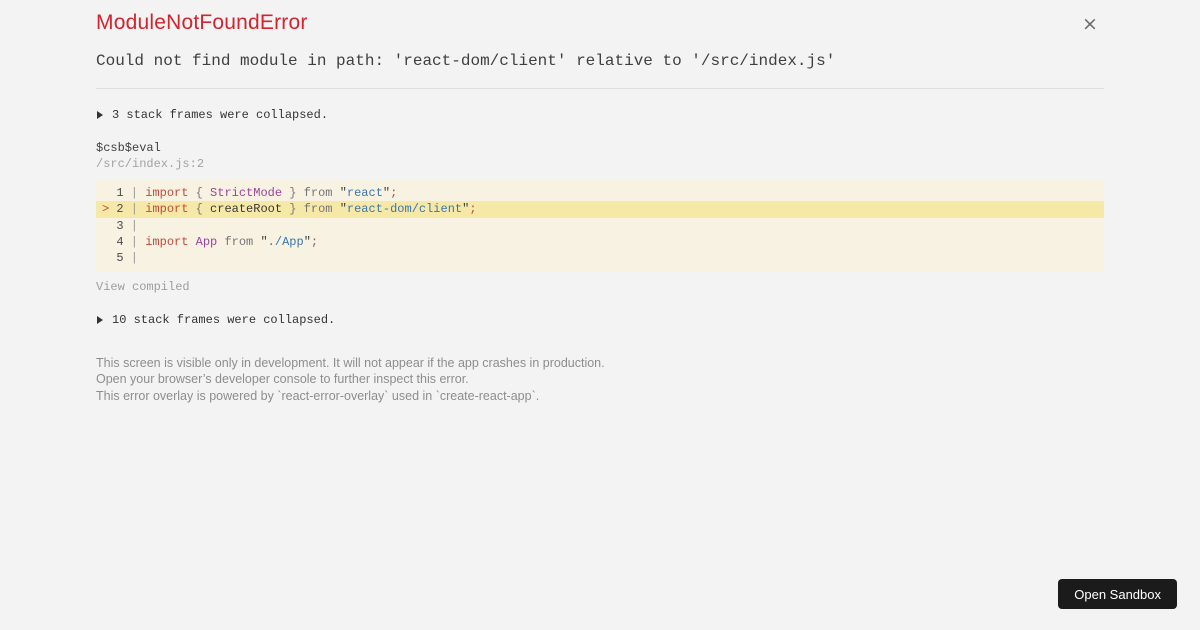  I want to click on open-sandbox-button: Open Sandbox, so click(1117, 594).